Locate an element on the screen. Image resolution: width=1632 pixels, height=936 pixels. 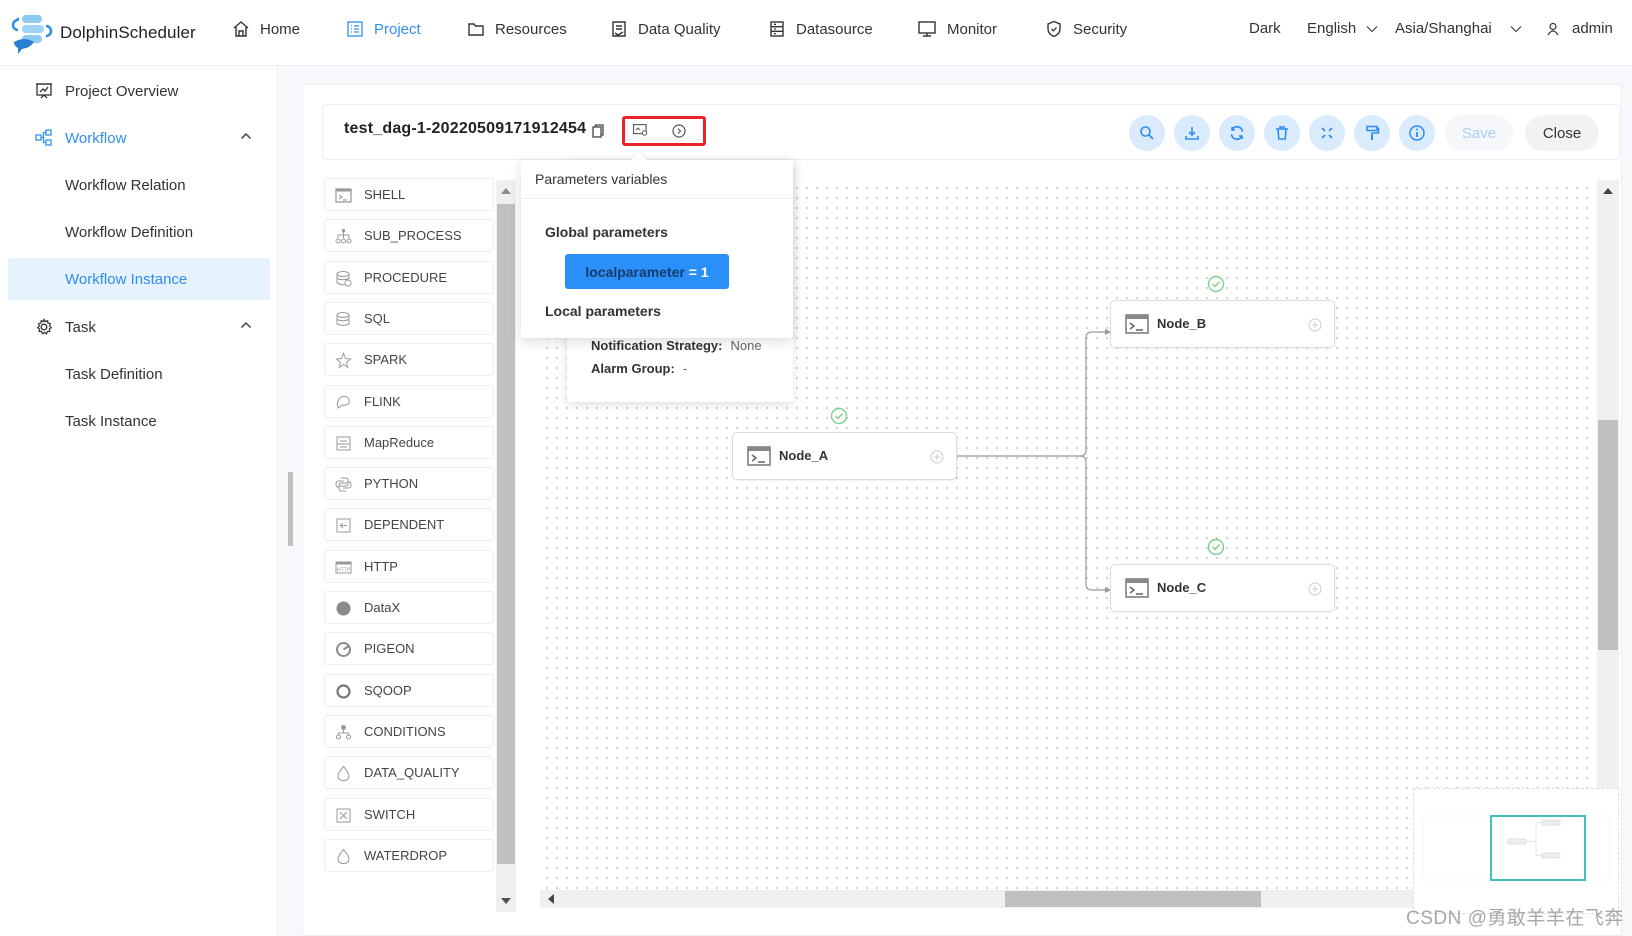
save-button: Save is located at coordinates (1479, 133).